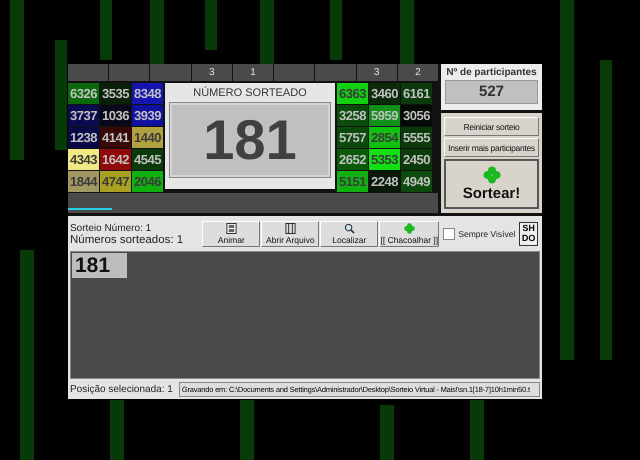  Describe the element at coordinates (487, 234) in the screenshot. I see `checkbox-label: Sempre Visível` at that location.